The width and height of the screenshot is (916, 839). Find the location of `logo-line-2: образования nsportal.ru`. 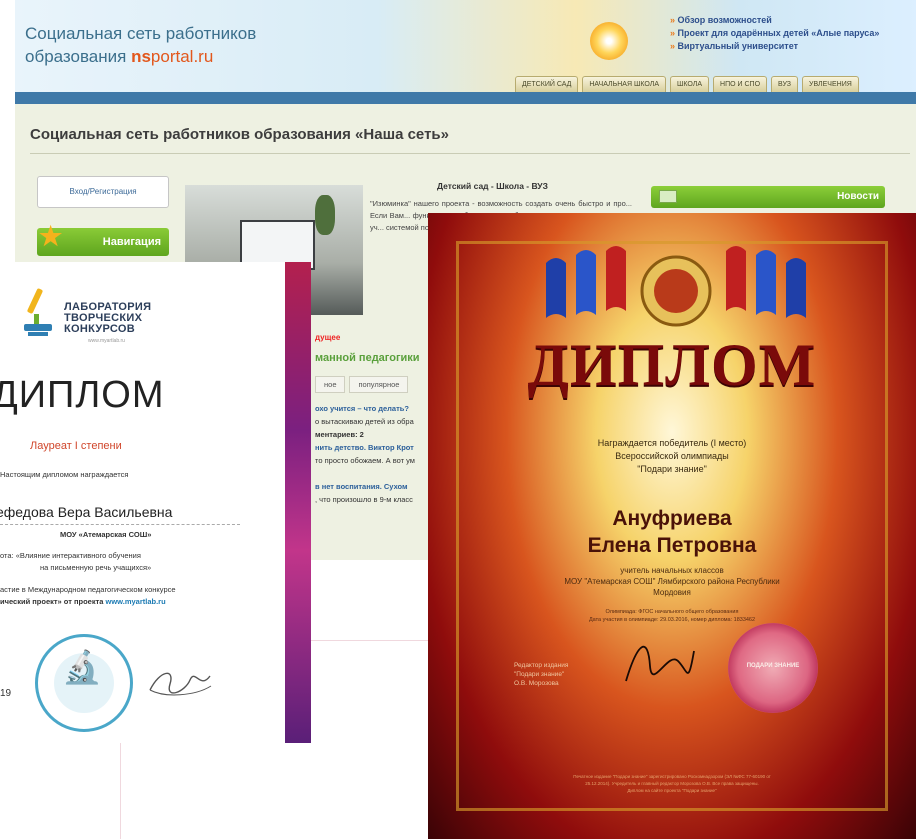

logo-line-2: образования nsportal.ru is located at coordinates (119, 56).